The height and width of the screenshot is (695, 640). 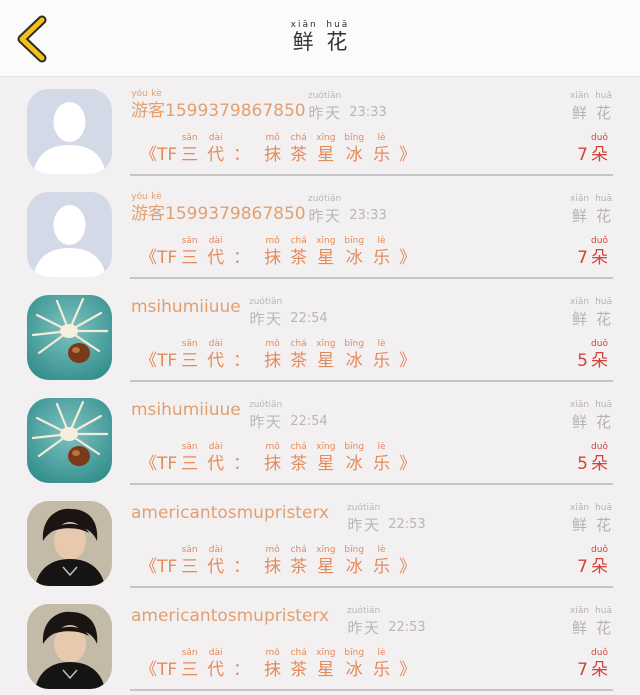 I want to click on username-text: msihumiiuue, so click(x=186, y=307).